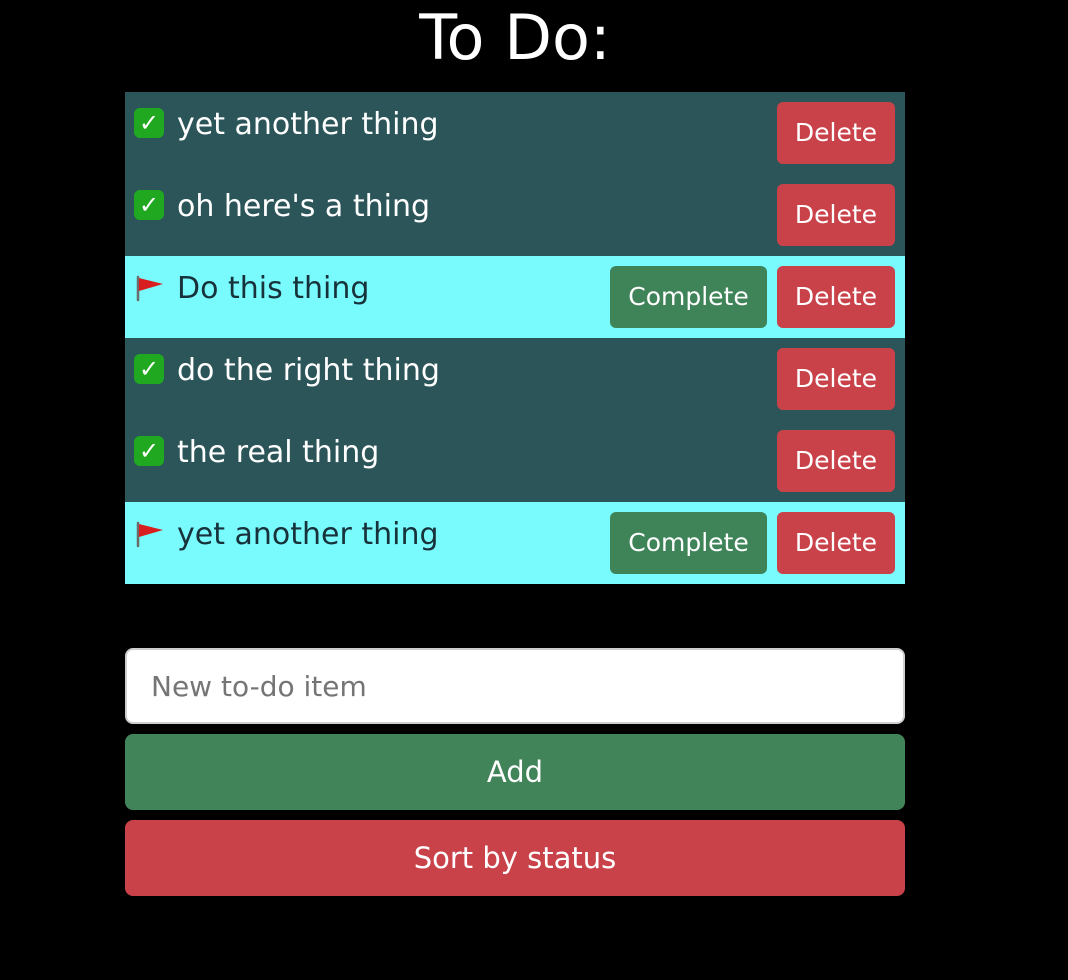 The height and width of the screenshot is (980, 1068). I want to click on new-todo-input, so click(515, 686).